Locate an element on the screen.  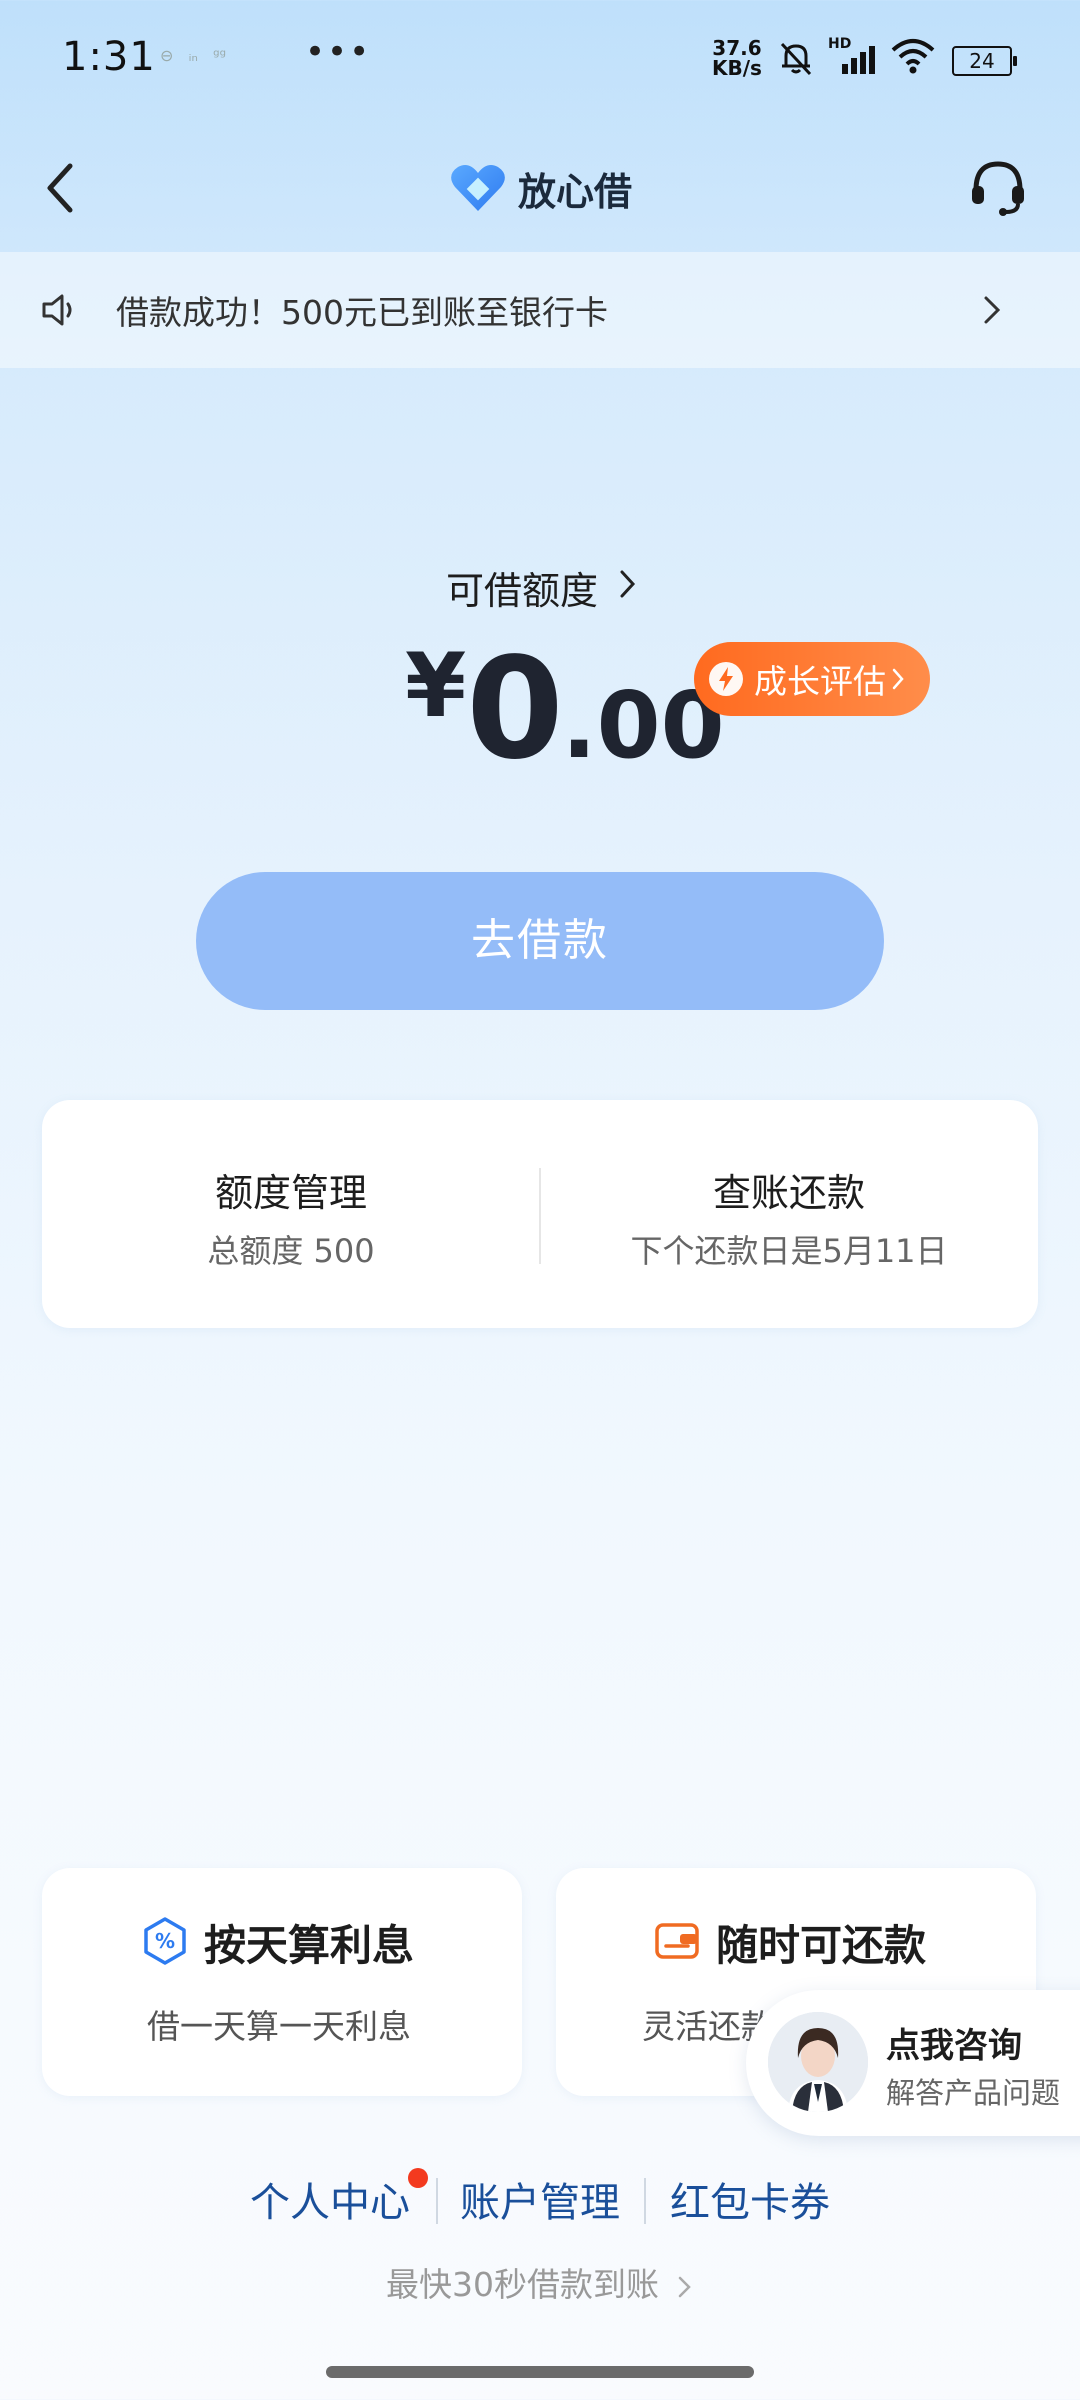
heart-logo-icon is located at coordinates (478, 188).